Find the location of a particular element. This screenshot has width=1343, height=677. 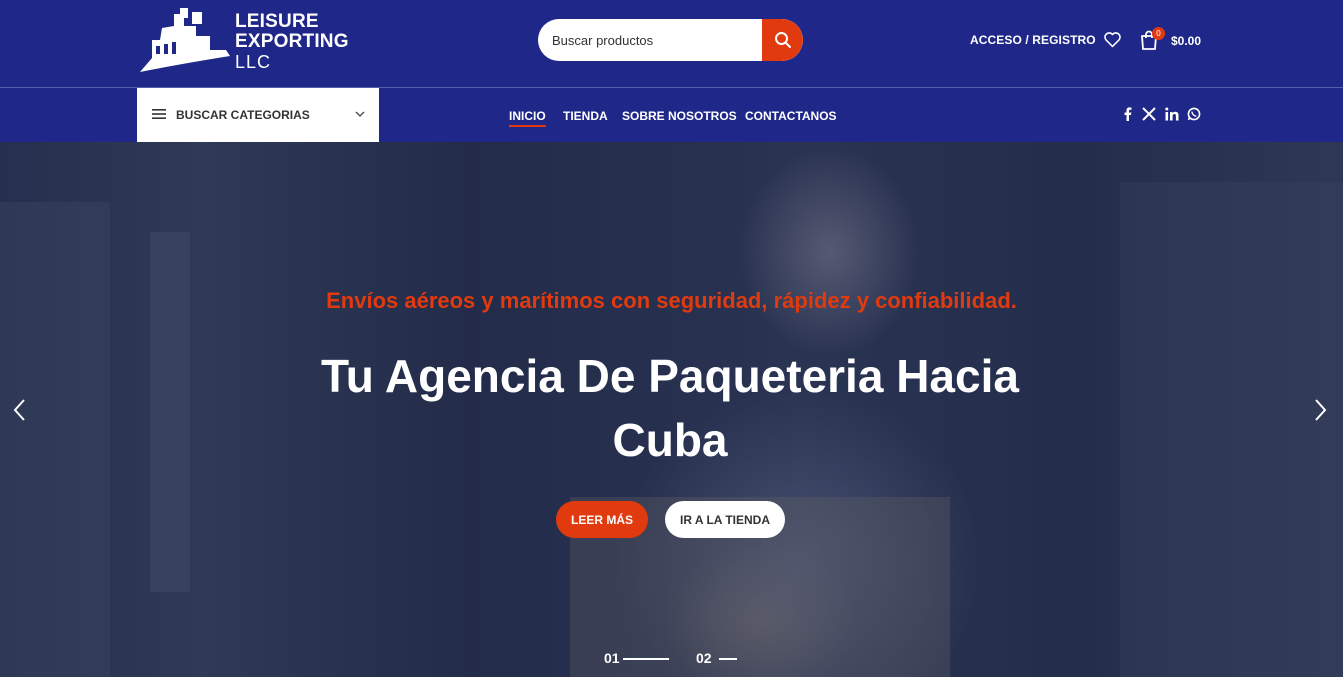

nav-item-contactanos: CONTACTANOS is located at coordinates (791, 116).